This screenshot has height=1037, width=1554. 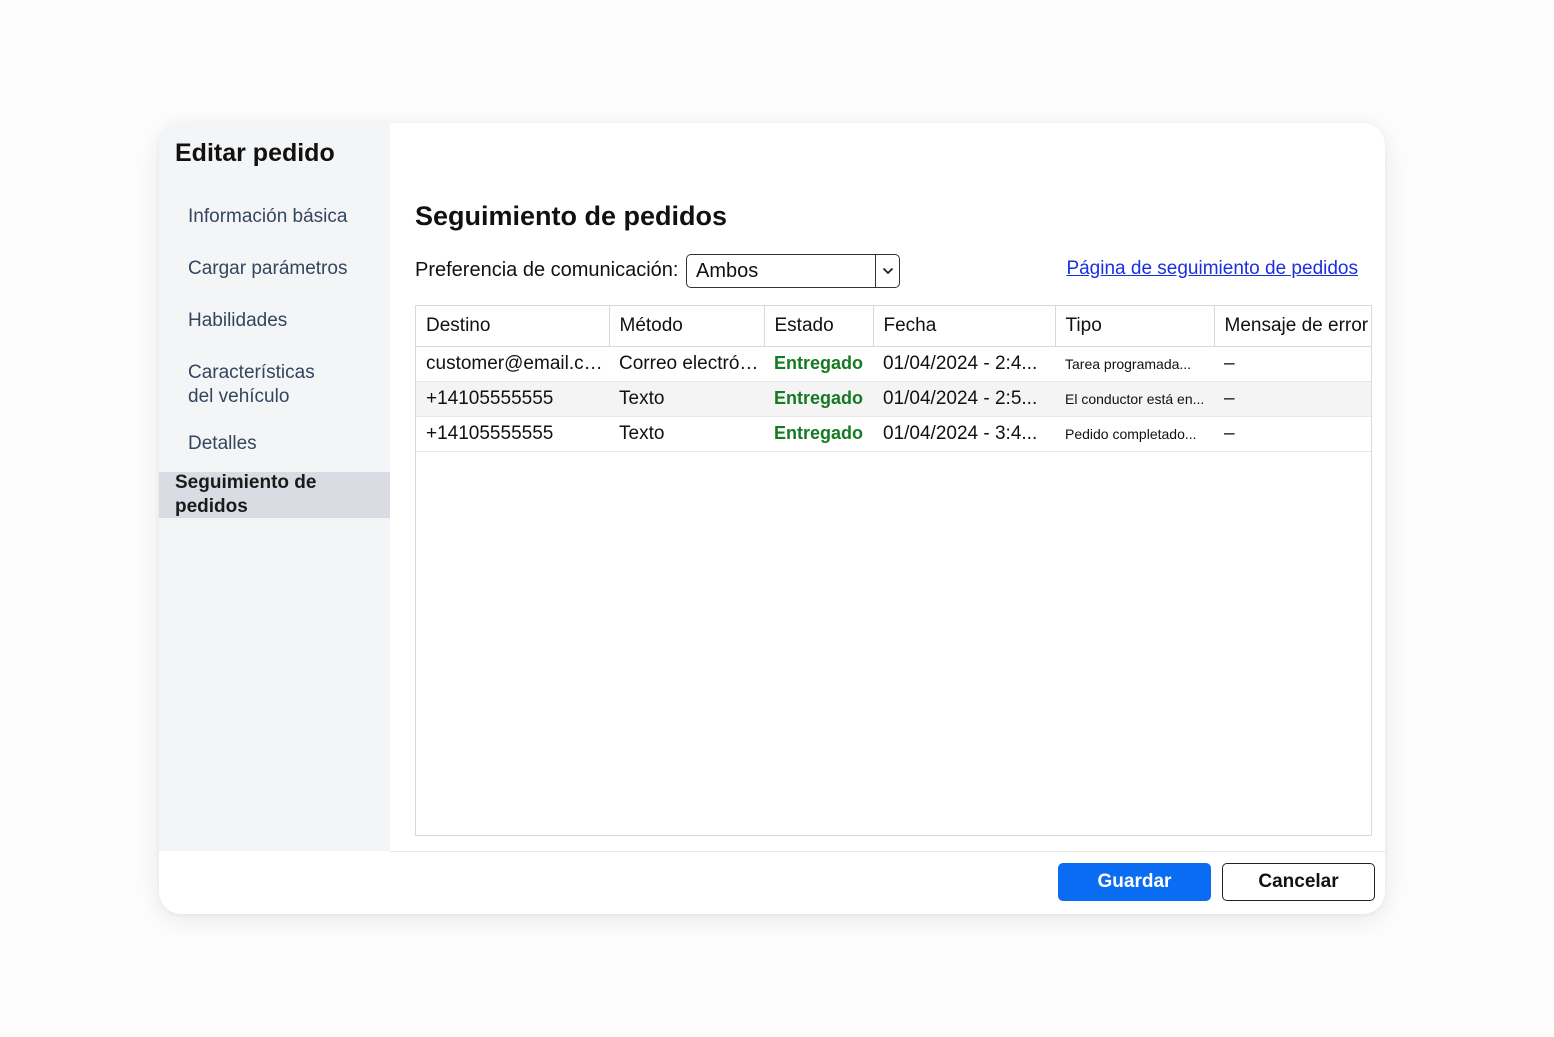 I want to click on order-tracking-page-link: Página de seguimiento de pedidos, so click(x=1212, y=269).